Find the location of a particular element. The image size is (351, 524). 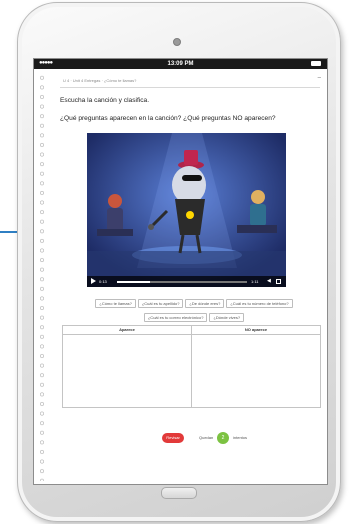

answer-chip: ¿Dónde vives? is located at coordinates (227, 317).